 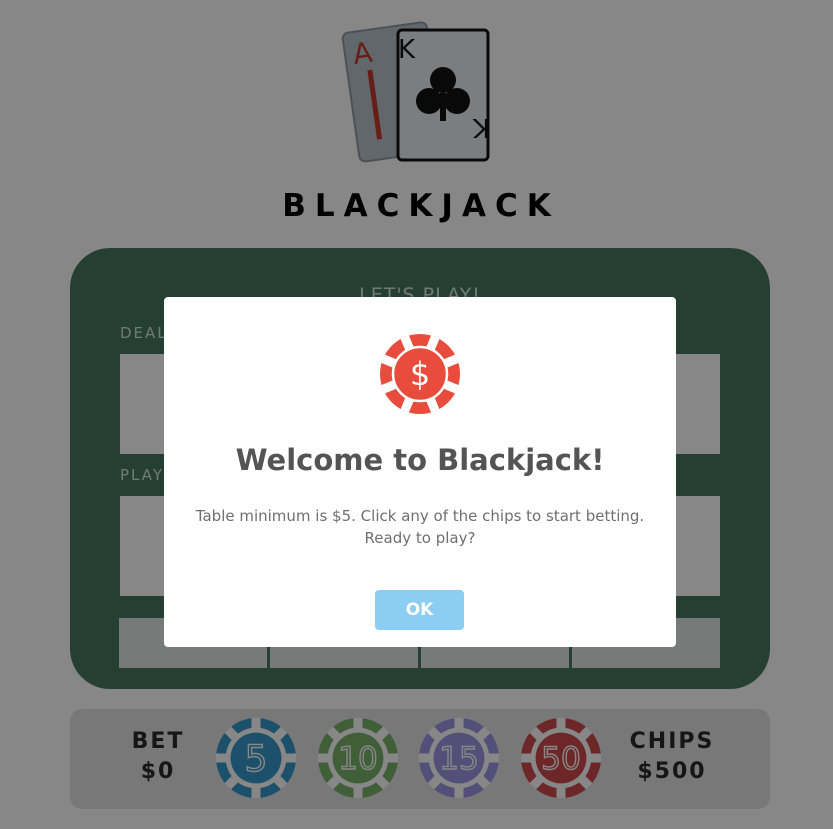 I want to click on dollar-chip-icon: $, so click(x=420, y=374).